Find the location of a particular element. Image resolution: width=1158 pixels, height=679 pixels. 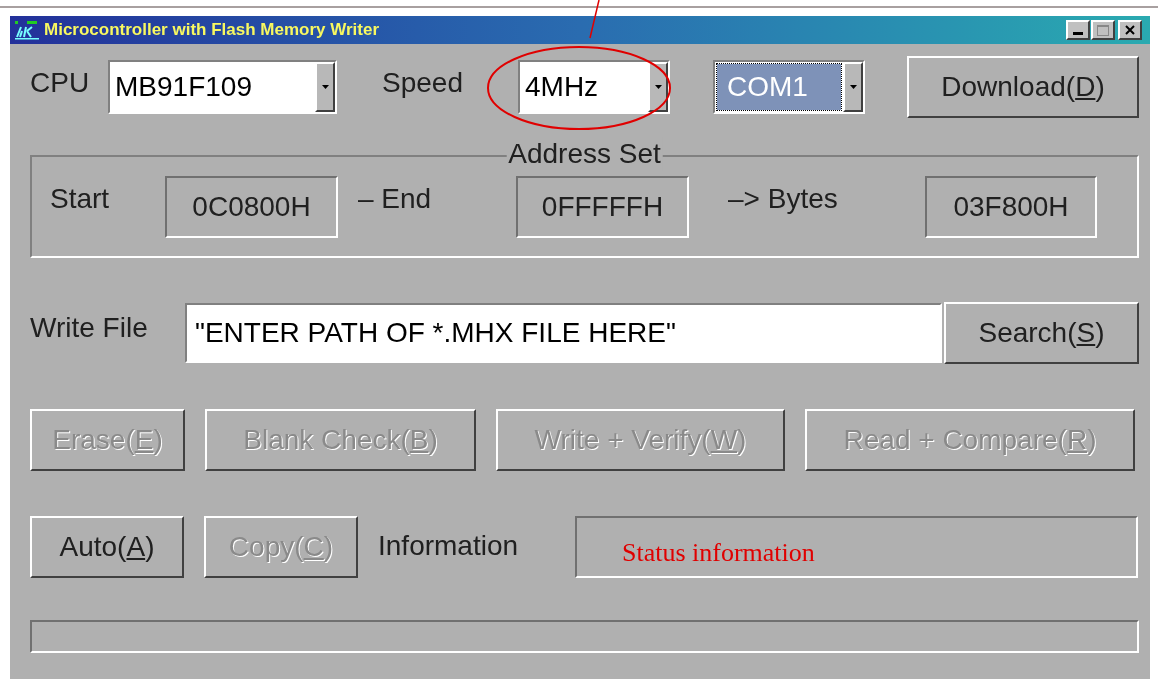

minimize-icon is located at coordinates (1078, 33).